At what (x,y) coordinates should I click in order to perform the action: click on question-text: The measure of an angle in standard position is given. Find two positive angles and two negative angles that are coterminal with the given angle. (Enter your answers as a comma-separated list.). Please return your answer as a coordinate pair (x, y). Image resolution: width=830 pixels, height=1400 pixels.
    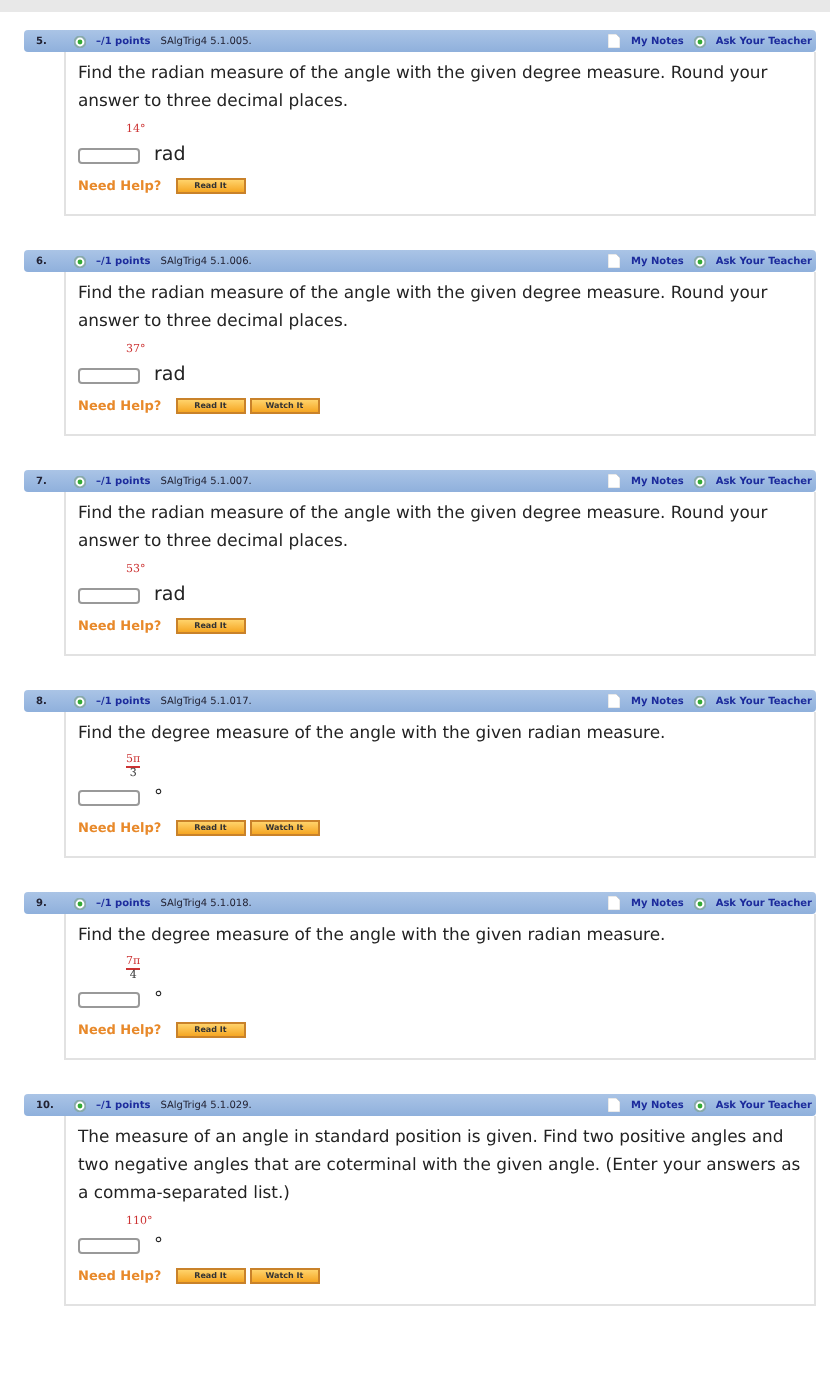
    Looking at the image, I should click on (440, 1165).